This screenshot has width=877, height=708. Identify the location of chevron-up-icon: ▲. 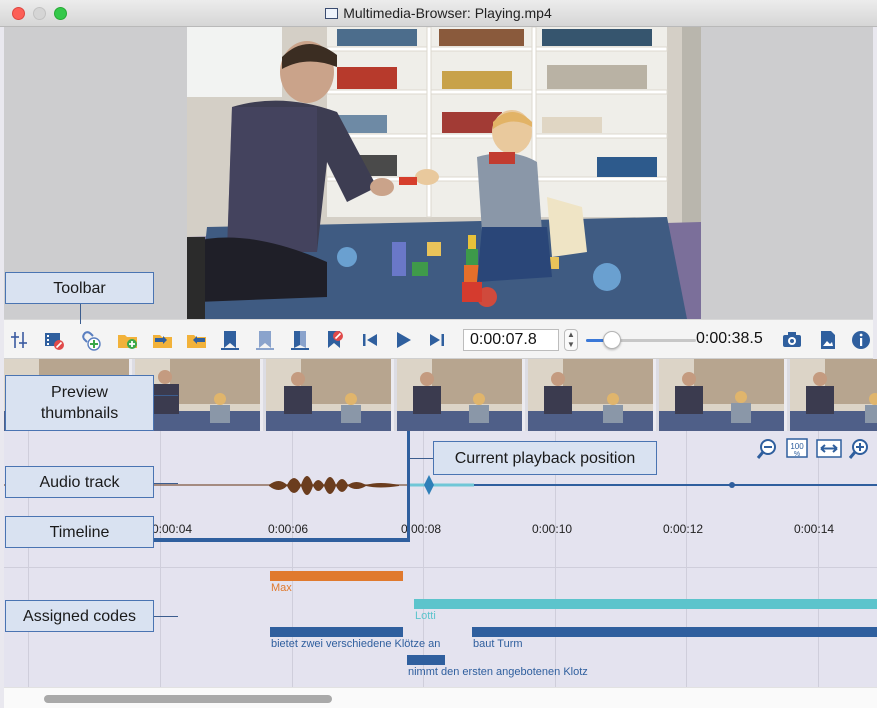
(571, 335).